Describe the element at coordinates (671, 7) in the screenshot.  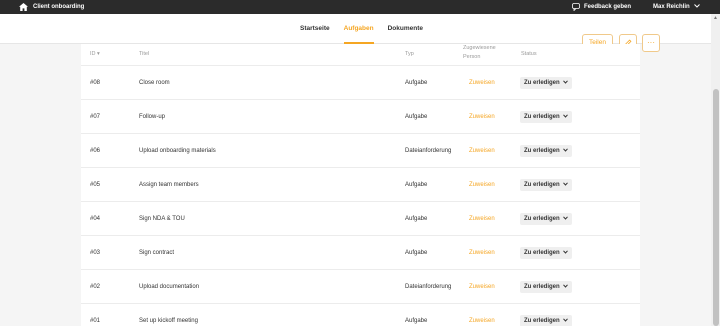
I see `user-name: Max Reichlin` at that location.